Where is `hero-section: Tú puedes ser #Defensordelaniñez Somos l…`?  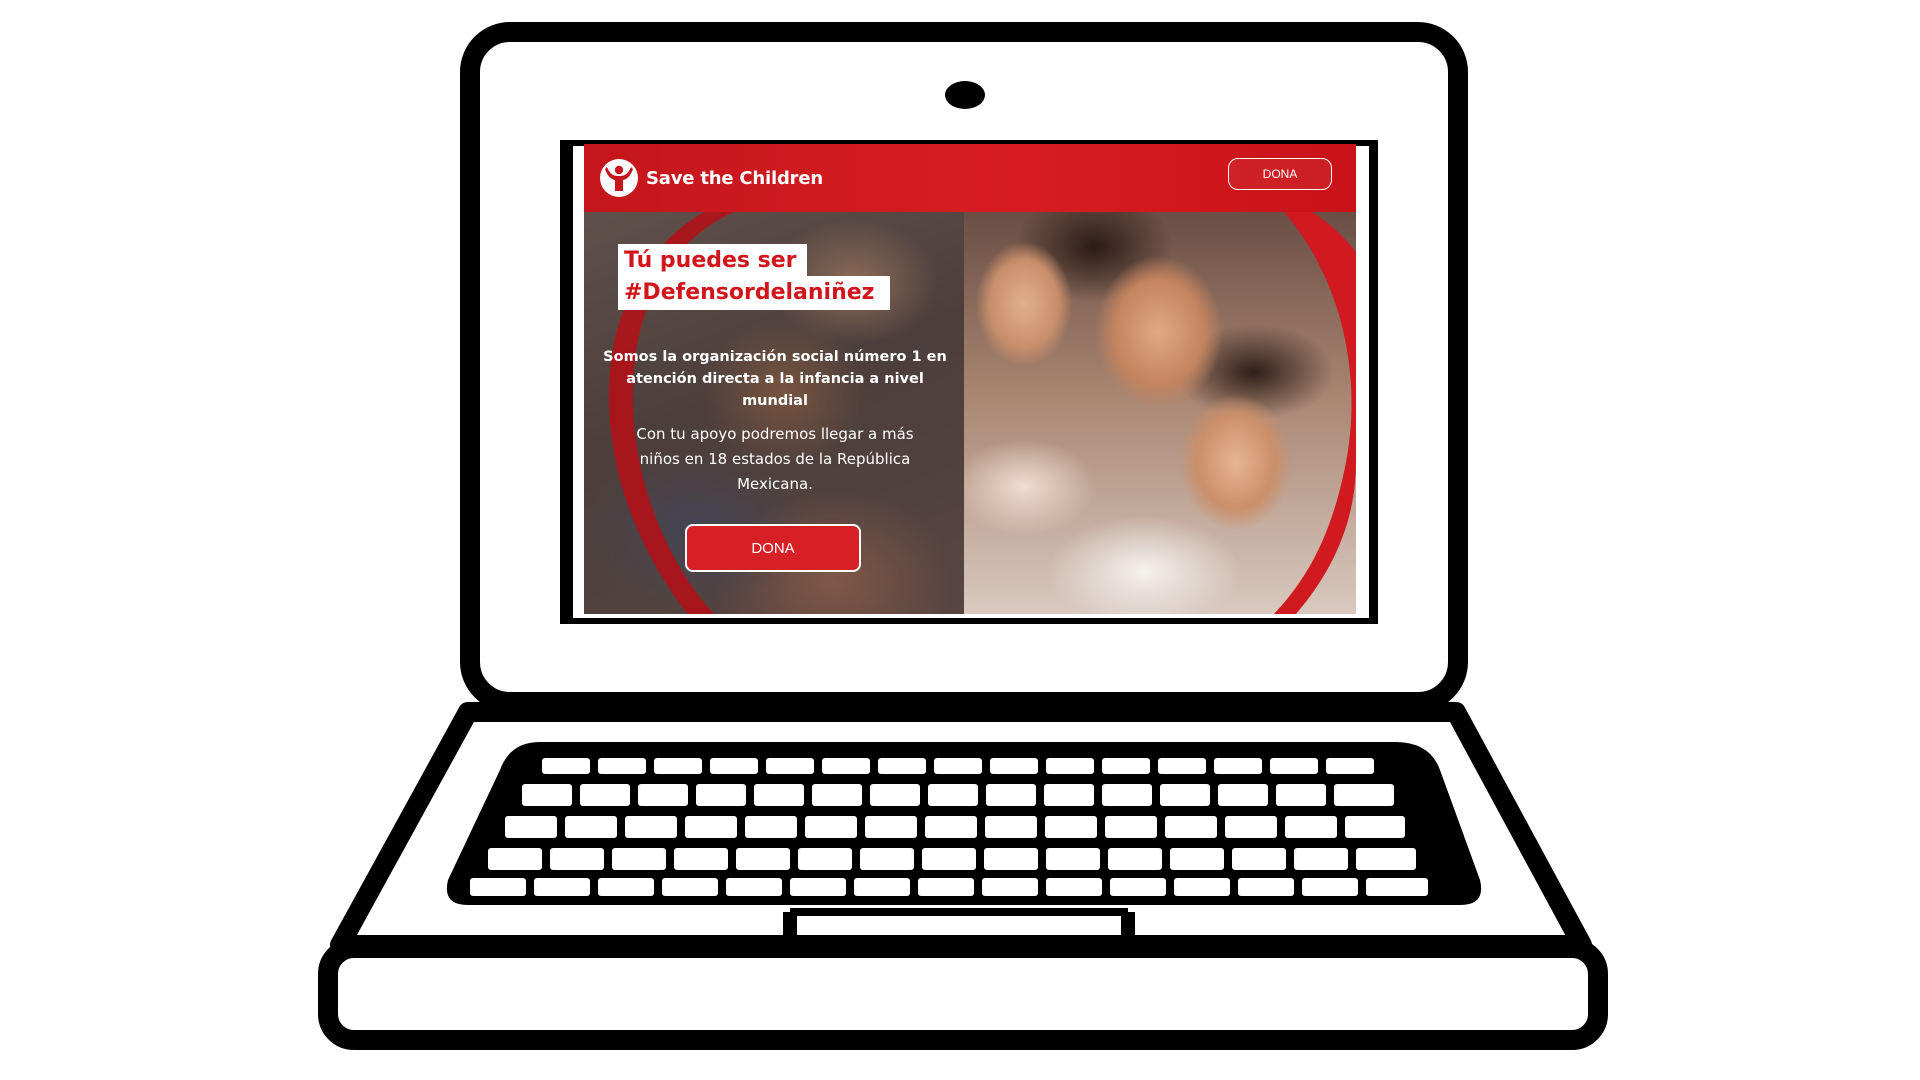
hero-section: Tú puedes ser #Defensordelaniñez Somos l… is located at coordinates (970, 413).